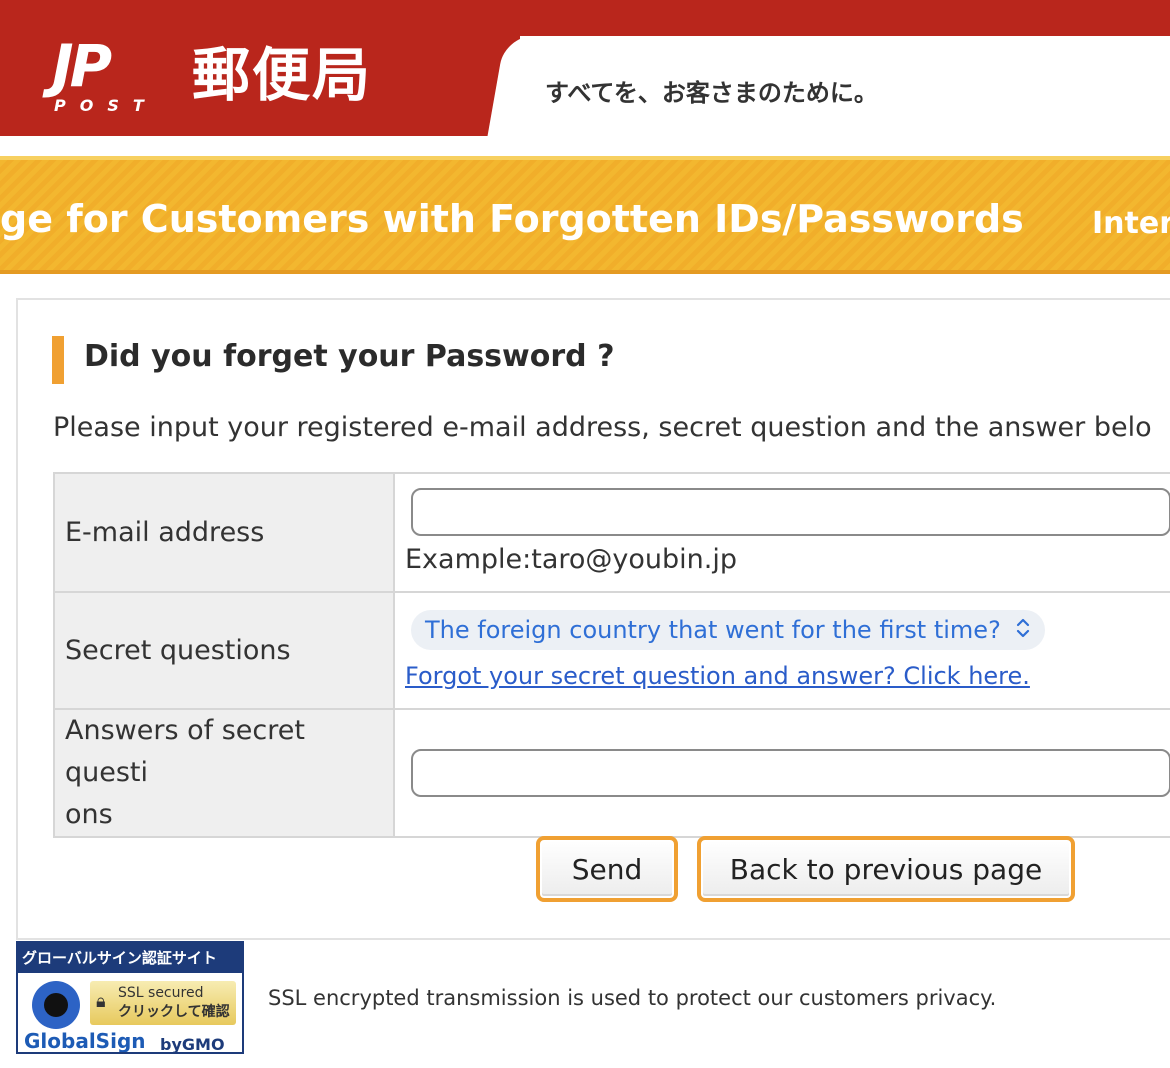 The image size is (1170, 1068). I want to click on answer-cell, so click(781, 773).